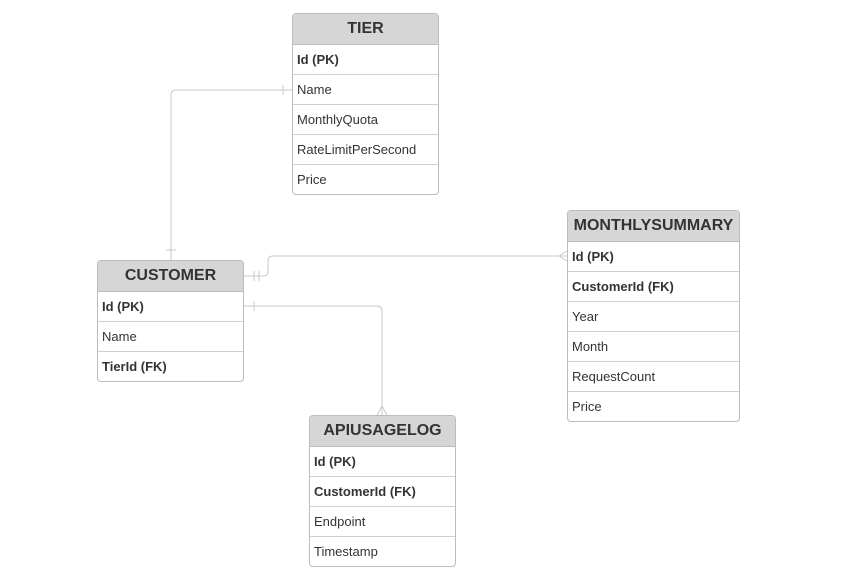 This screenshot has height=572, width=858. I want to click on entity-attribute: Timestamp, so click(346, 551).